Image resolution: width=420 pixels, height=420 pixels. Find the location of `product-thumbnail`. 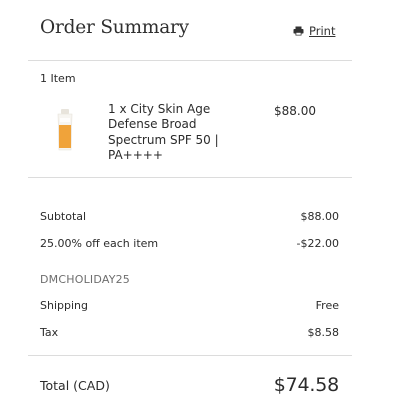

product-thumbnail is located at coordinates (65, 130).